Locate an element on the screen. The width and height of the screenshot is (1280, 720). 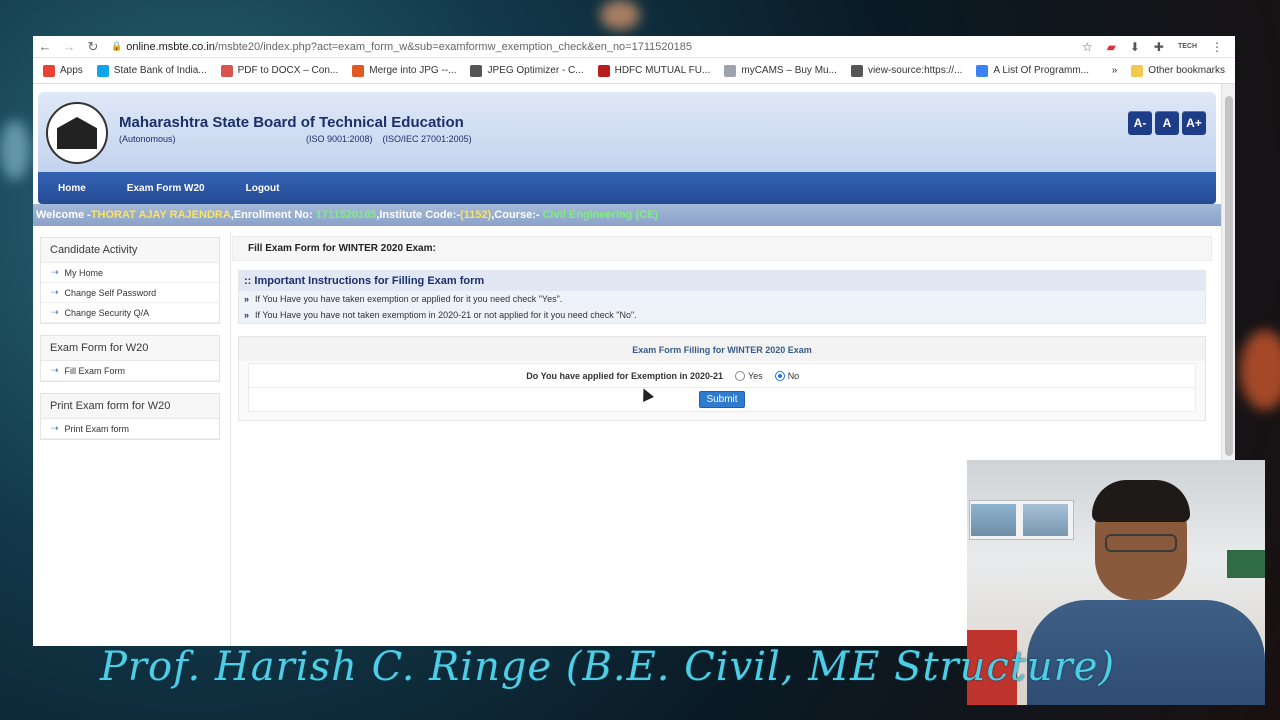
font-decrease-button: A- is located at coordinates (1140, 123).